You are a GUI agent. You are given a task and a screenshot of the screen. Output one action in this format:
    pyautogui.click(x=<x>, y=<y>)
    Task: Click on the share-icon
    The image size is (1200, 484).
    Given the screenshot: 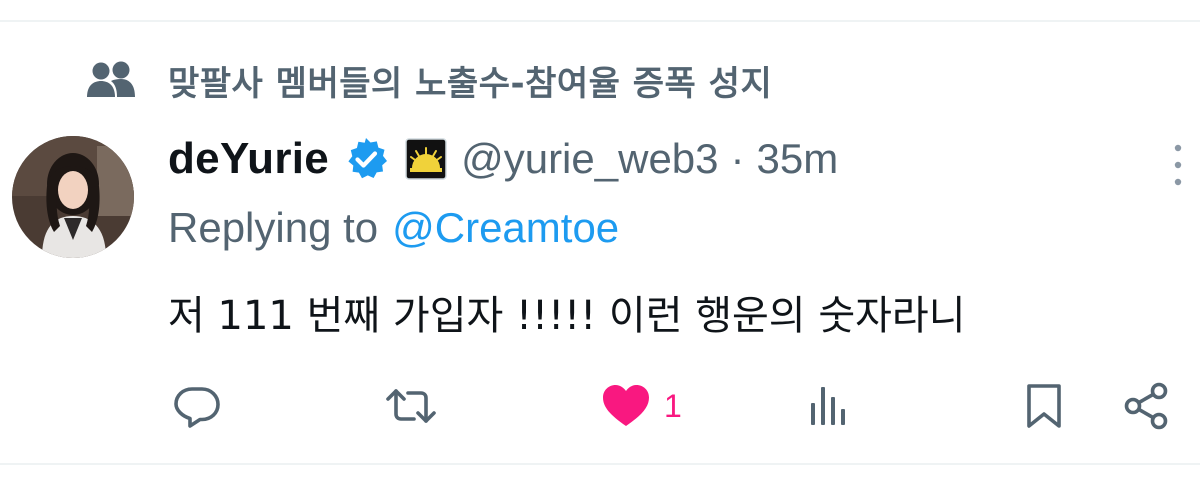 What is the action you would take?
    pyautogui.click(x=1146, y=406)
    